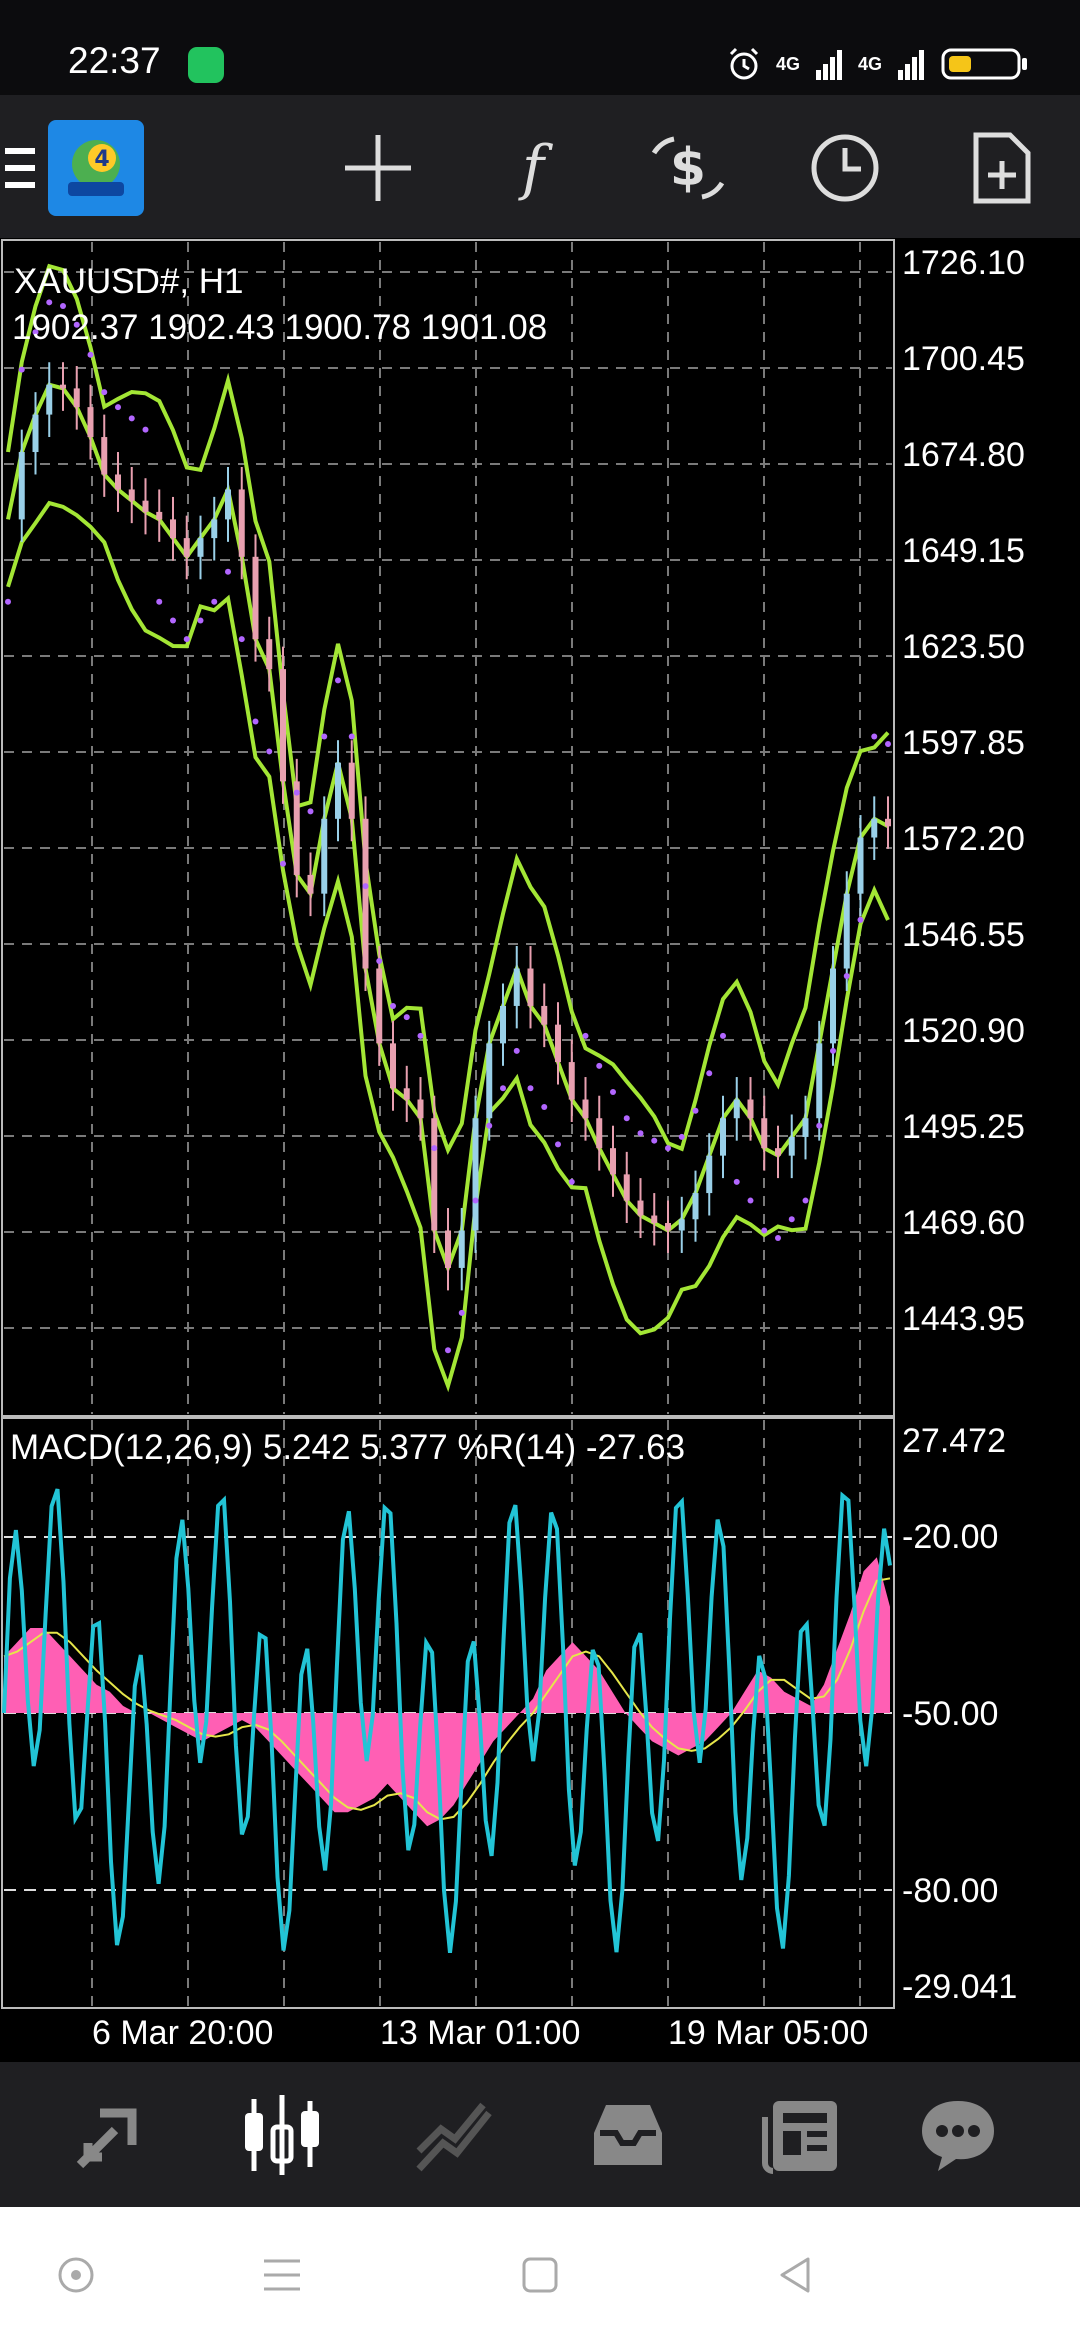 Image resolution: width=1080 pixels, height=2340 pixels. Describe the element at coordinates (628, 2135) in the screenshot. I see `inbox-history-icon` at that location.